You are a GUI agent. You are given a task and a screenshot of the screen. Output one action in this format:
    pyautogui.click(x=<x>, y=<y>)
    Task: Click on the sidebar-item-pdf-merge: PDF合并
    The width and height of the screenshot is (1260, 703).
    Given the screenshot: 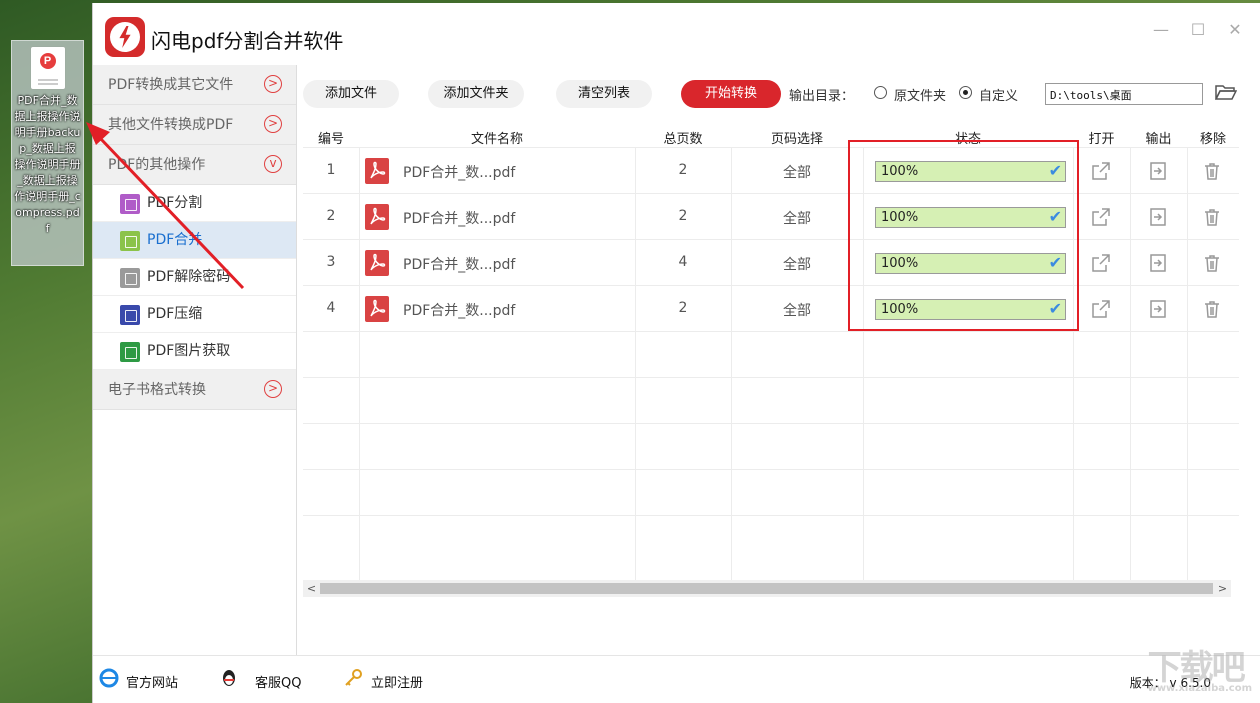 What is the action you would take?
    pyautogui.click(x=194, y=240)
    